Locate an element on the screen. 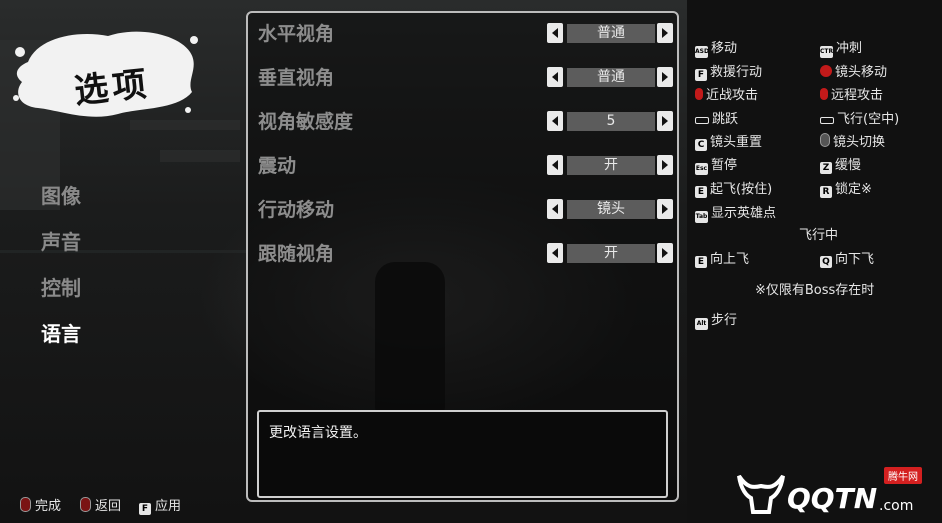 This screenshot has width=942, height=523. option-label: 视角敏感度 is located at coordinates (306, 122).